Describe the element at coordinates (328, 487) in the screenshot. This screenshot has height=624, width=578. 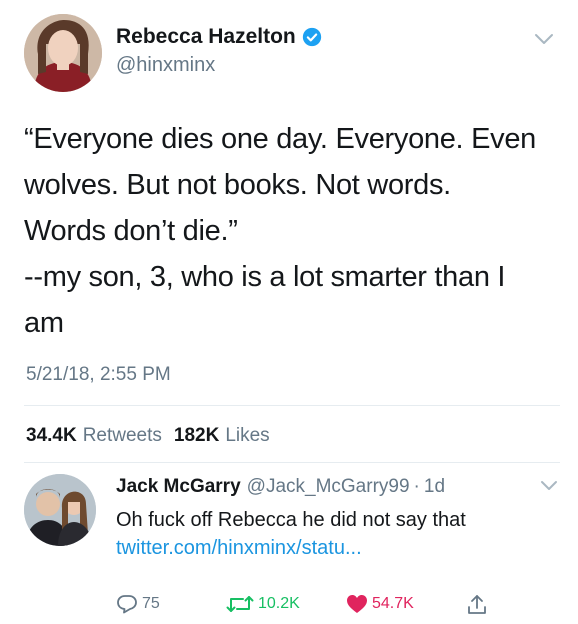
I see `reply-author-handle: @Jack_McGarry99` at that location.